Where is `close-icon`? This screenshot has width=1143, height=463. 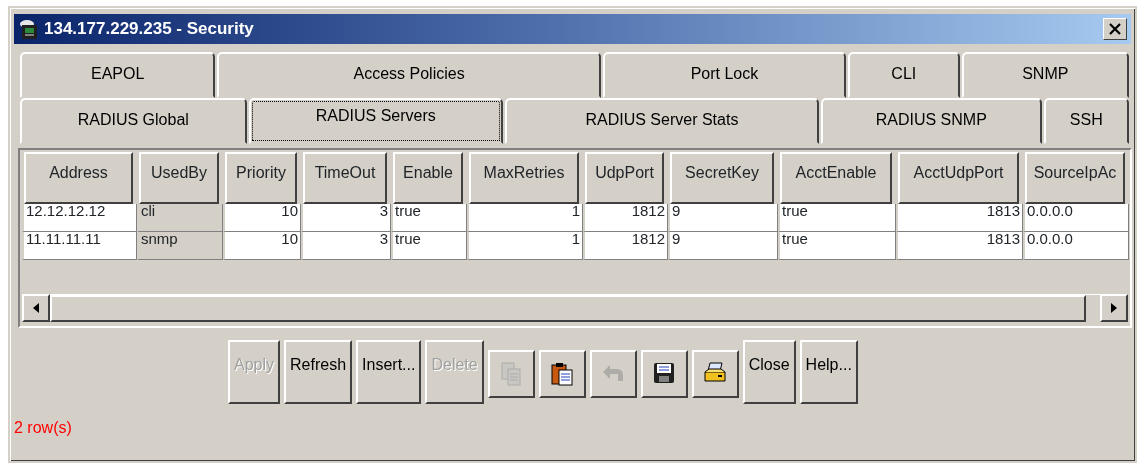 close-icon is located at coordinates (1115, 29).